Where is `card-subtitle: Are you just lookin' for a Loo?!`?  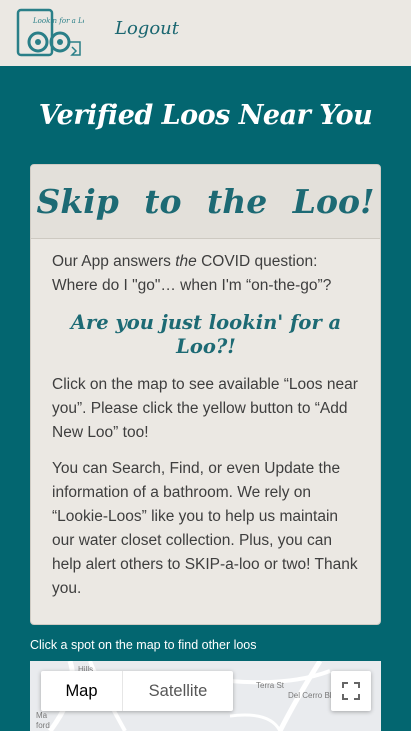 card-subtitle: Are you just lookin' for a Loo?! is located at coordinates (206, 334).